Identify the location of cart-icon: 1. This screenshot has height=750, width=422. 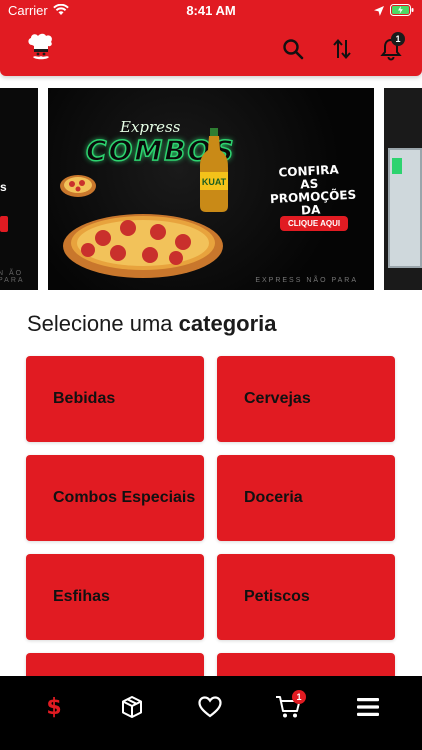
(289, 706).